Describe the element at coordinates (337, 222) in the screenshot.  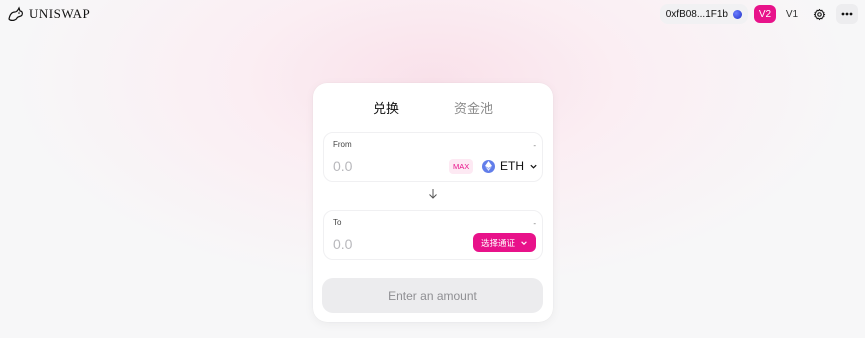
I see `to-label: To` at that location.